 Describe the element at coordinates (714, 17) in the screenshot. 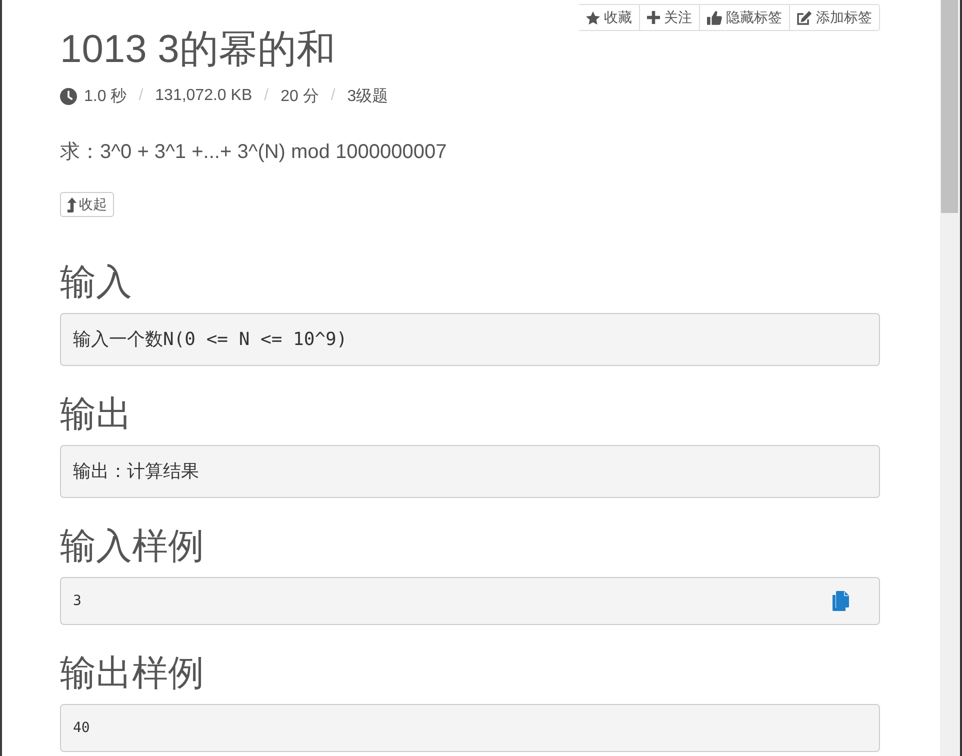

I see `thumbs-up-icon` at that location.